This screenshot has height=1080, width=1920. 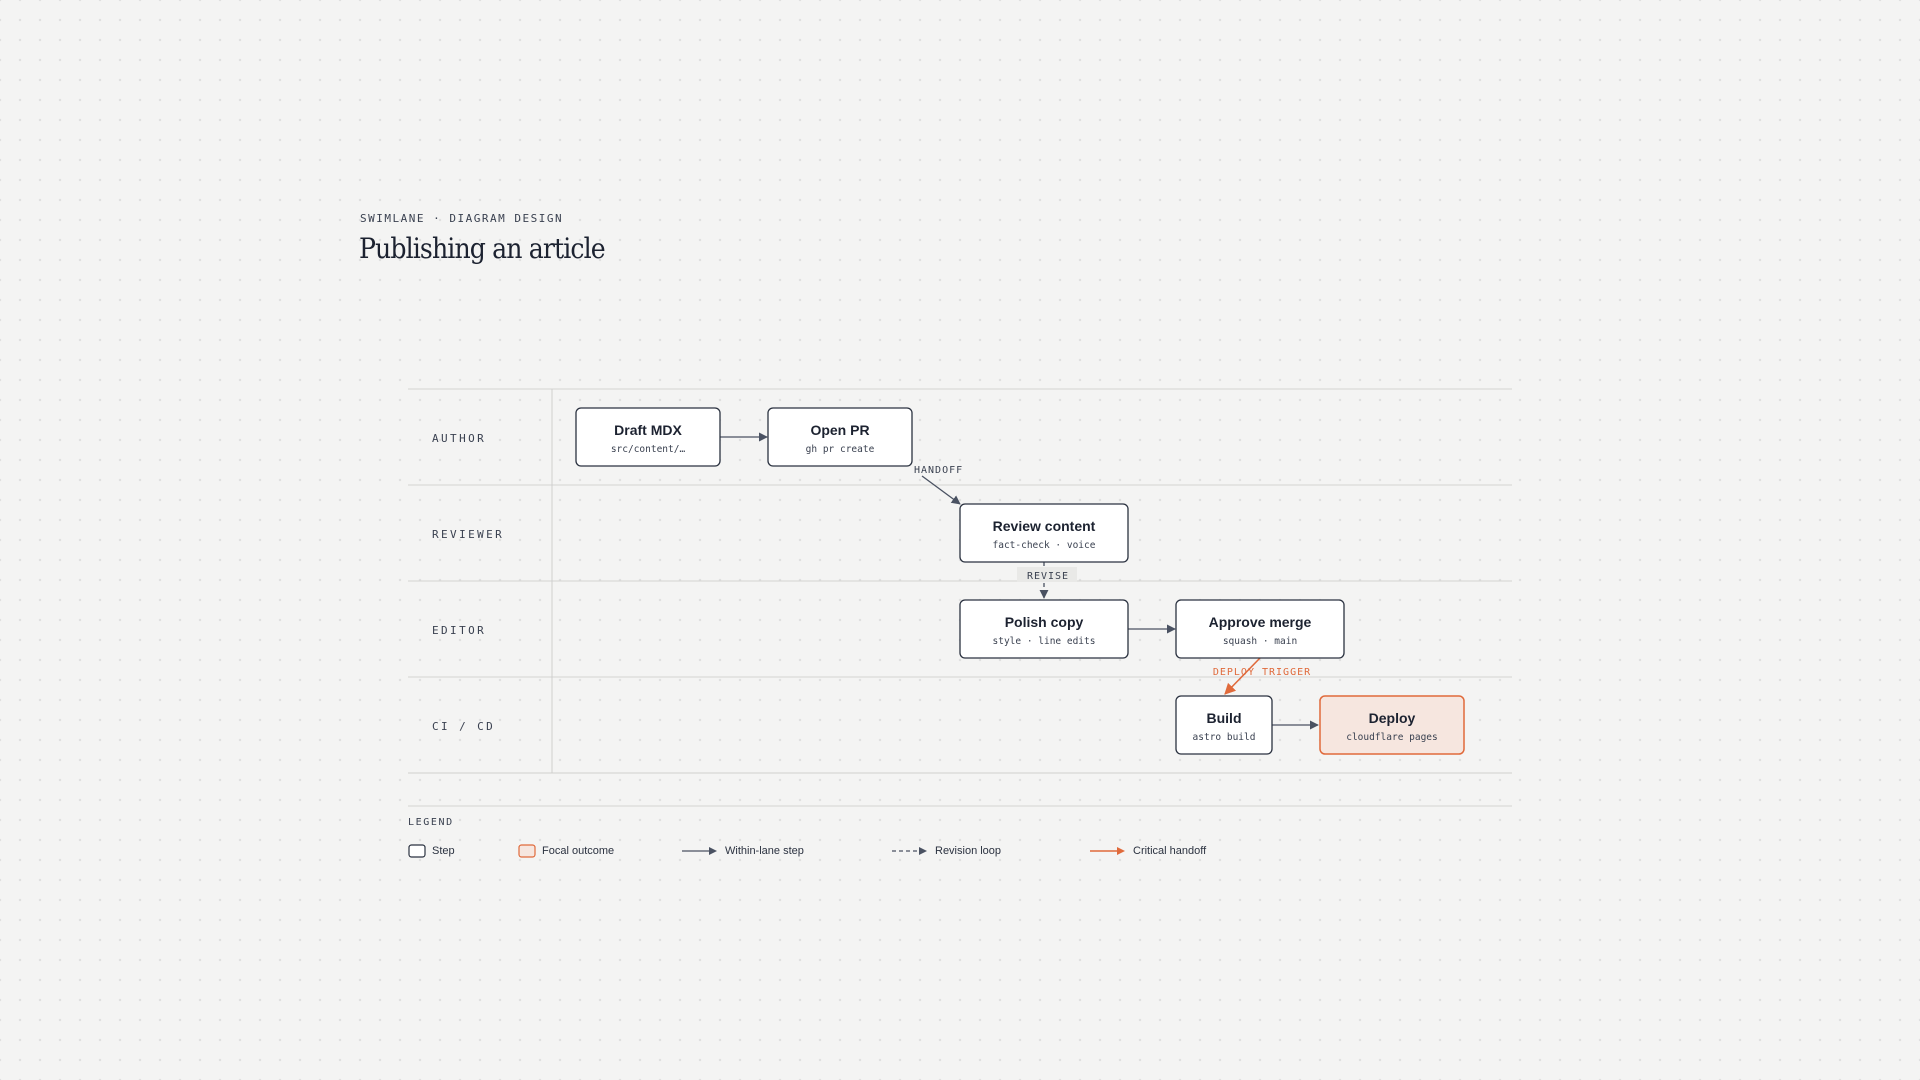 What do you see at coordinates (1392, 737) in the screenshot?
I see `node-subtitle: cloudflare pages` at bounding box center [1392, 737].